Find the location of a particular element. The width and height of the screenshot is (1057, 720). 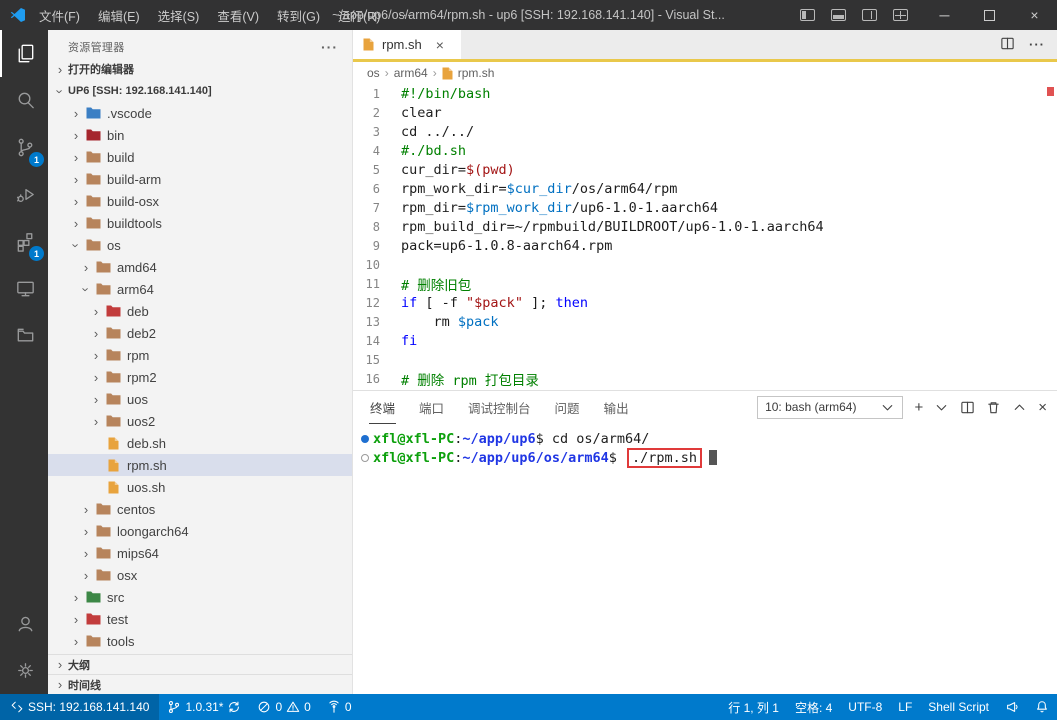

customize-layout-icon is located at coordinates (900, 15).